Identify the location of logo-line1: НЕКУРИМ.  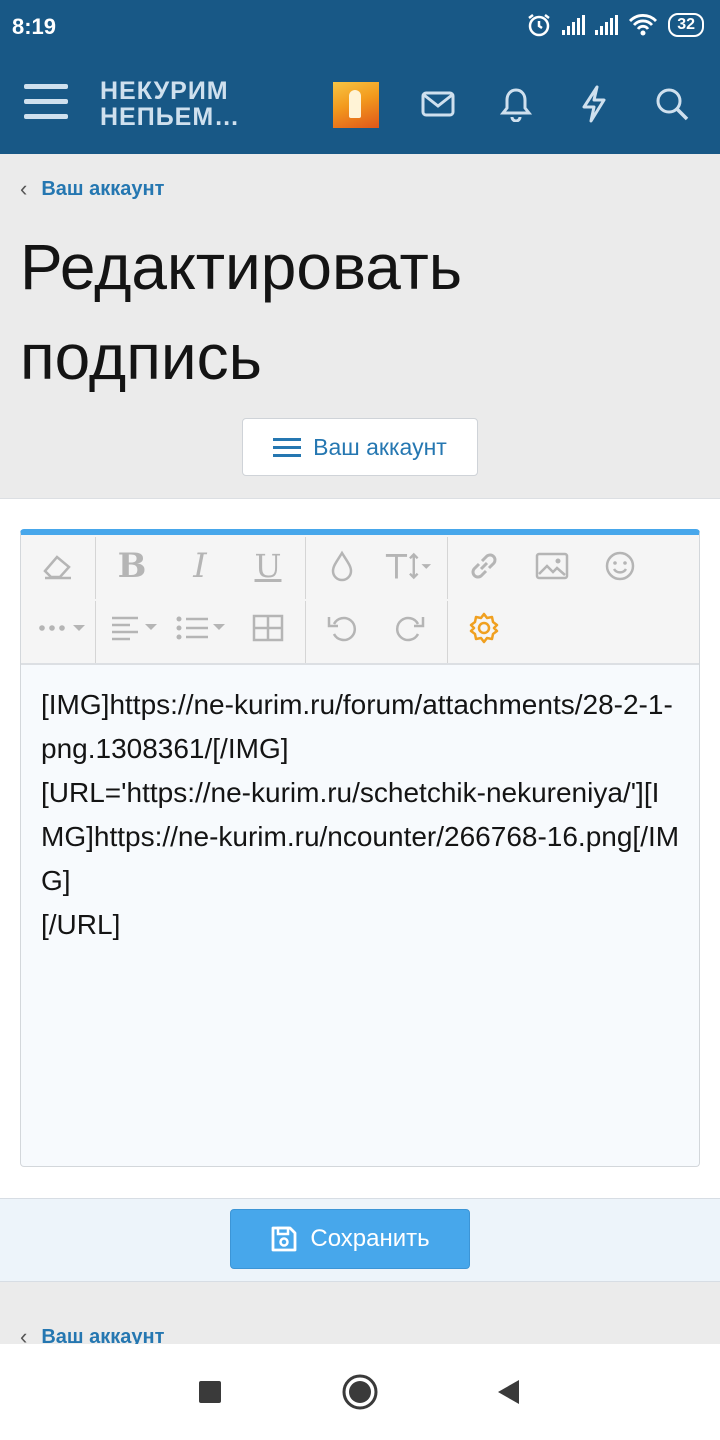
(164, 91).